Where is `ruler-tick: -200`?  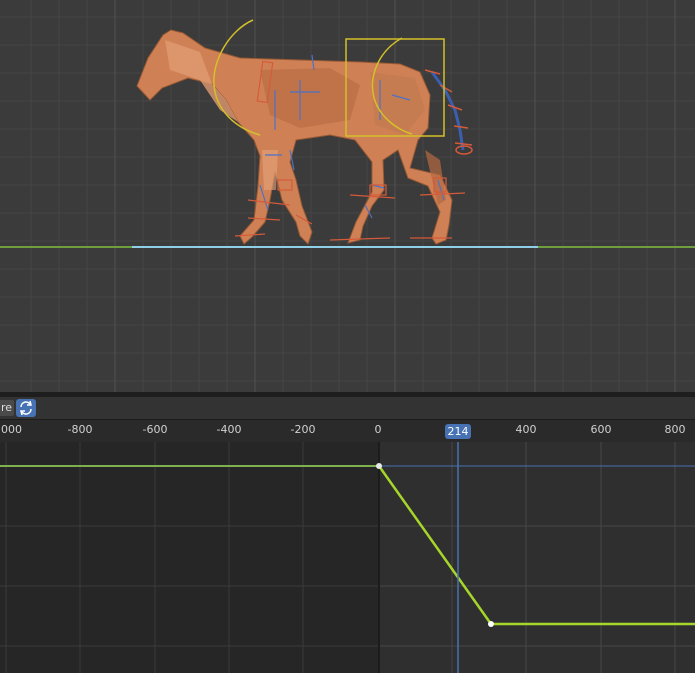 ruler-tick: -200 is located at coordinates (303, 429).